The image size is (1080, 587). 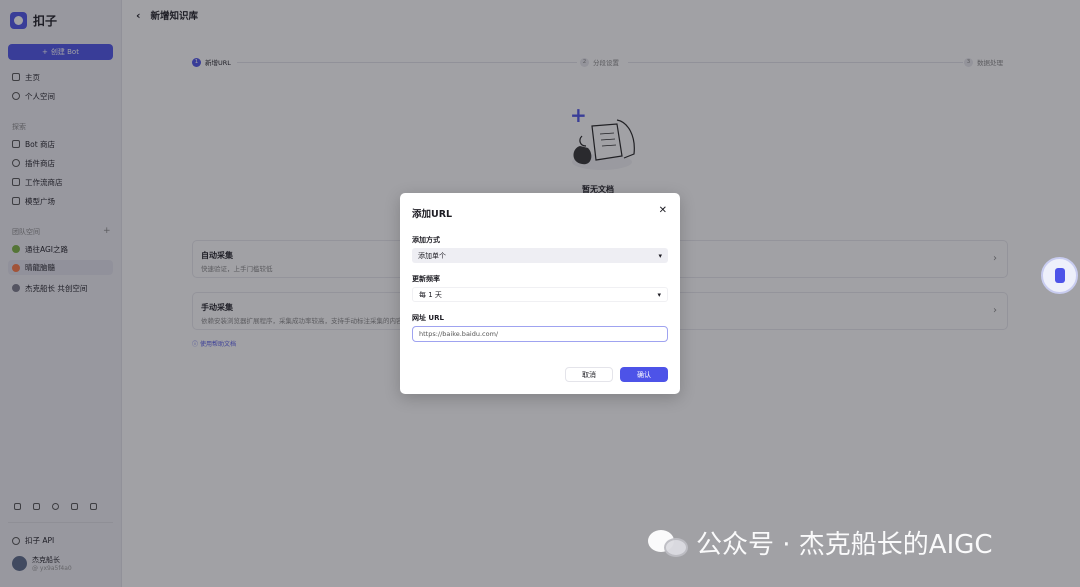 I want to click on watermark: 公众号 · 杰克船长的AIGC, so click(x=820, y=542).